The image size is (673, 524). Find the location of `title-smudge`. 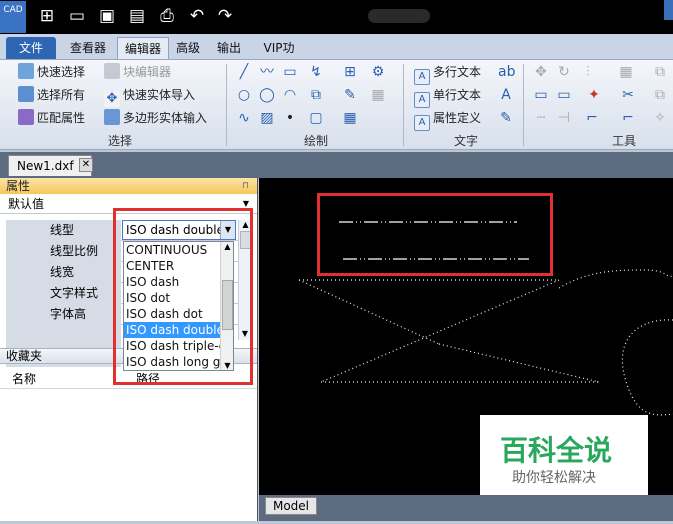

title-smudge is located at coordinates (399, 16).